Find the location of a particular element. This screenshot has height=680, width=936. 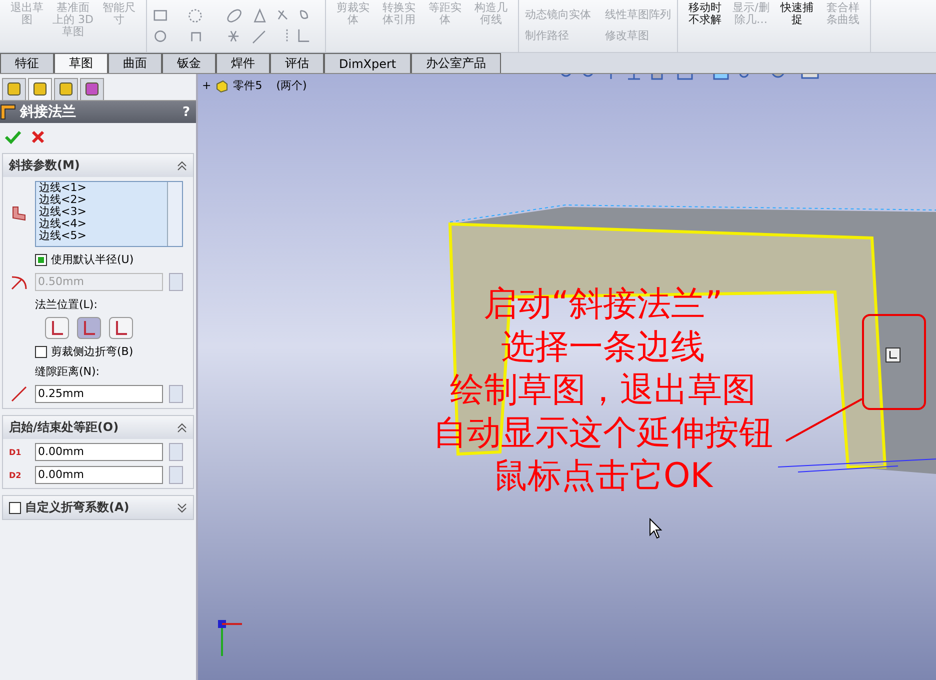

gap-field: 0.25mm is located at coordinates (99, 394).